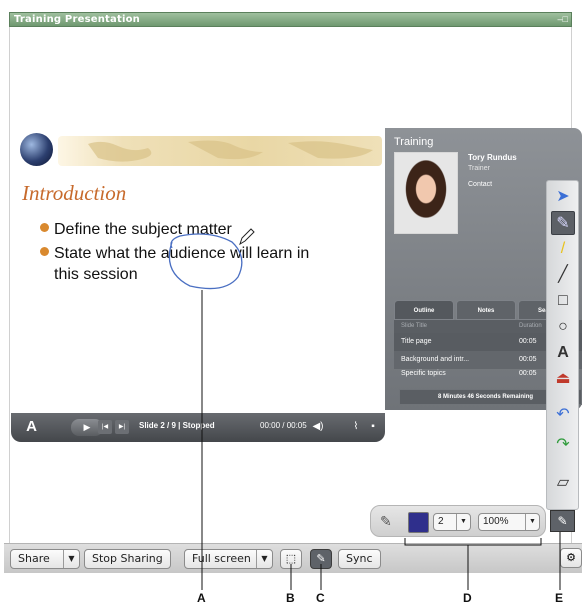 Image resolution: width=584 pixels, height=608 pixels. Describe the element at coordinates (290, 598) in the screenshot. I see `callout-b: B` at that location.